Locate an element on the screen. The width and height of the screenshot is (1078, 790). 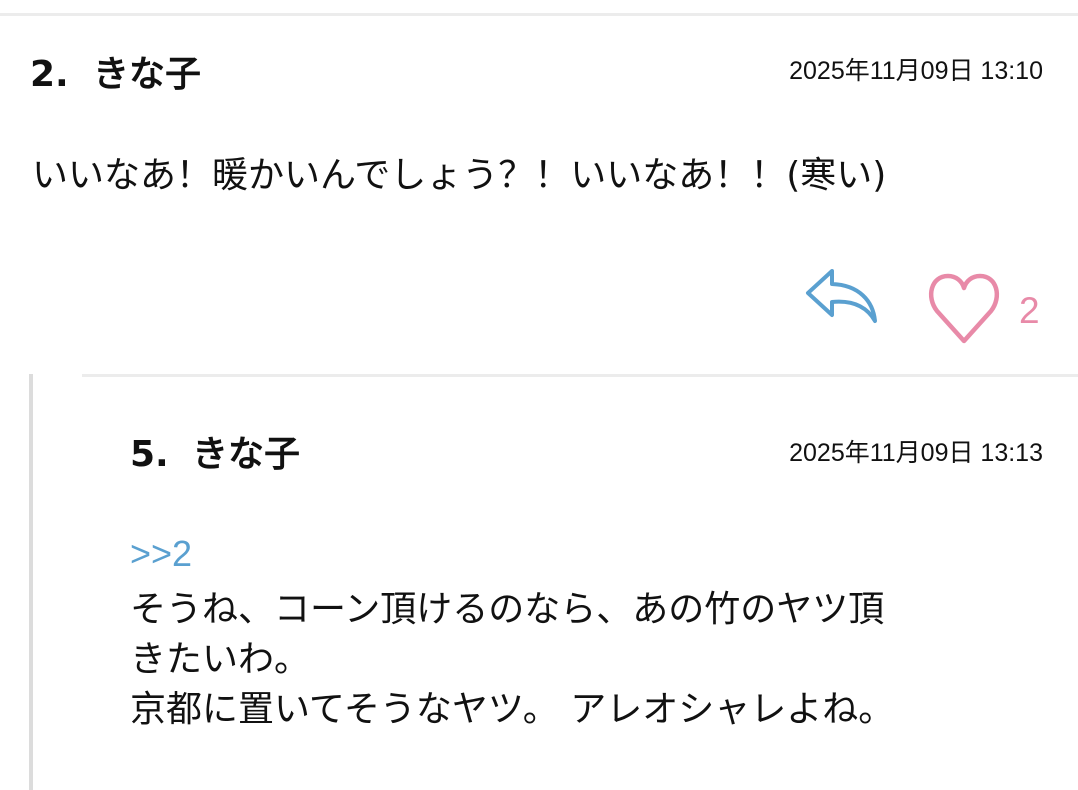
heart-outline-icon is located at coordinates (964, 308).